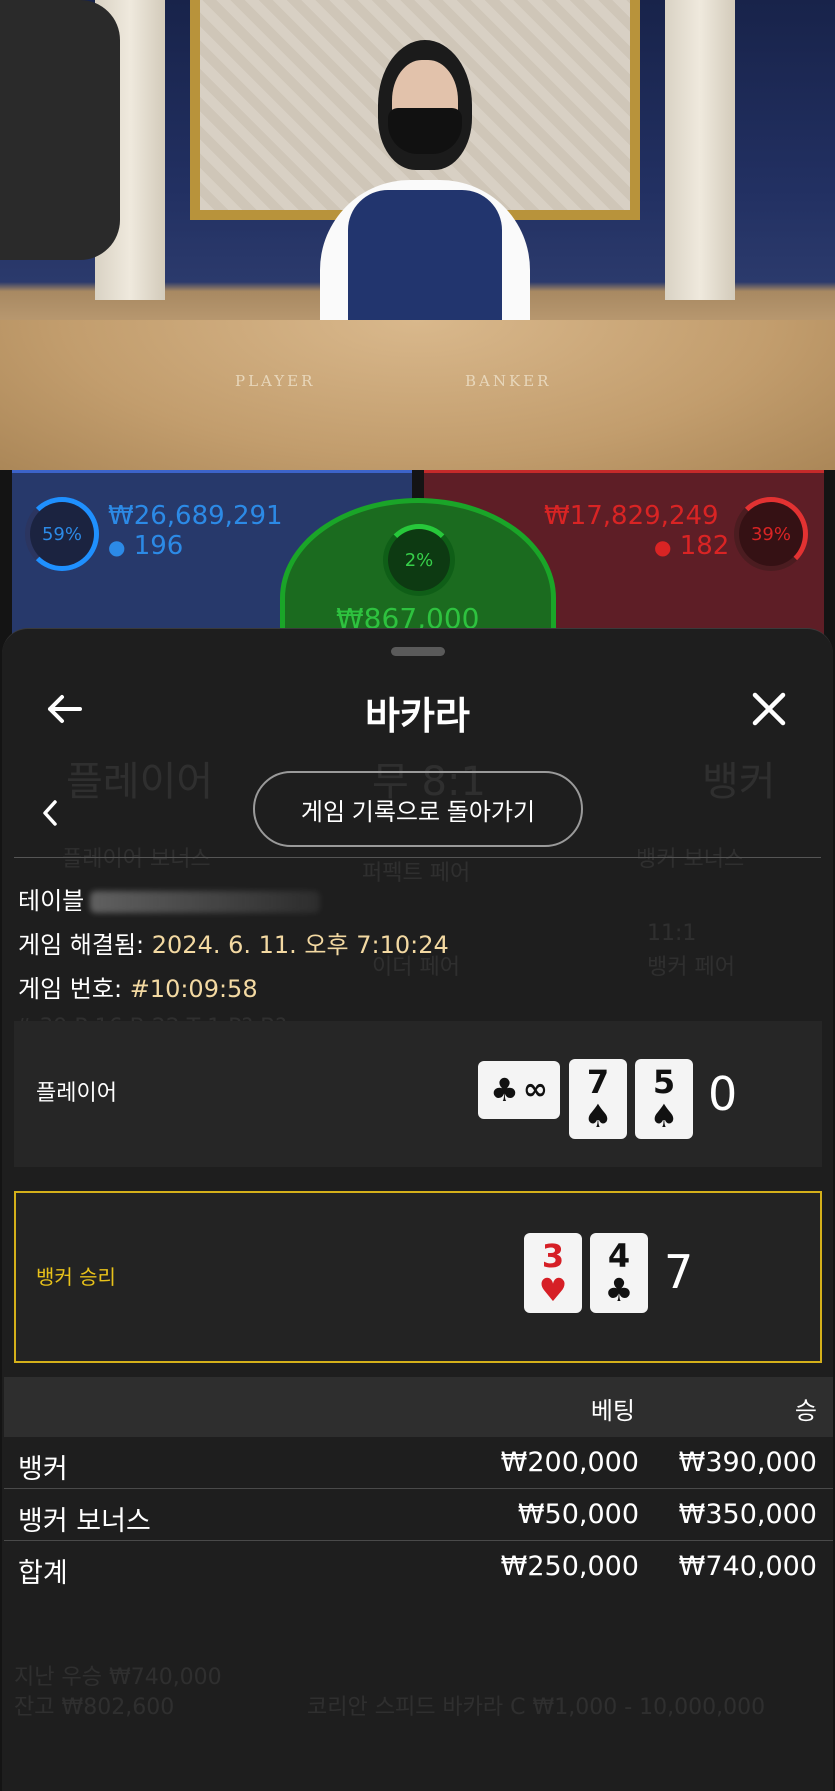 The image size is (835, 1791). Describe the element at coordinates (81, 945) in the screenshot. I see `resolved-label: 게임 해결됨:` at that location.